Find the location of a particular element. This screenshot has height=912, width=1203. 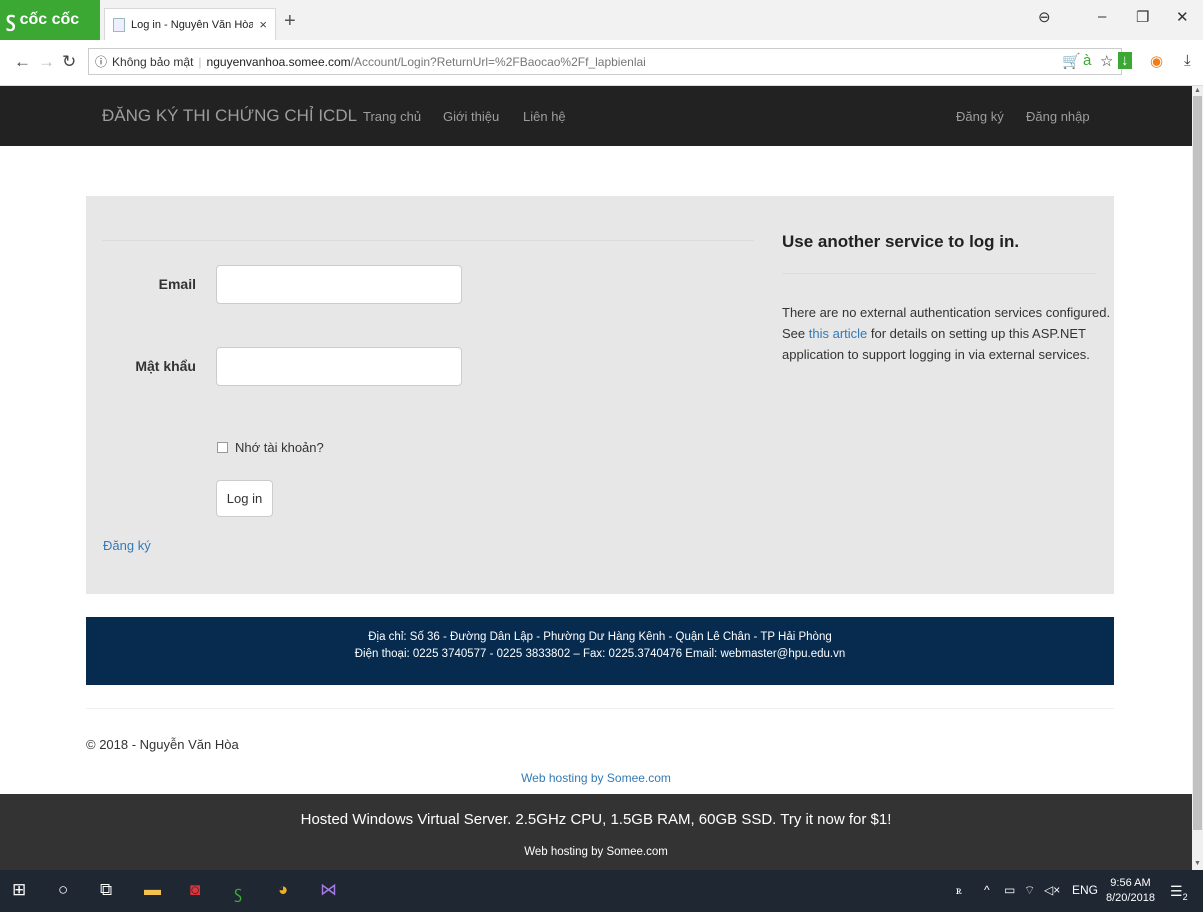

volume-icon: ◁× is located at coordinates (1052, 890).